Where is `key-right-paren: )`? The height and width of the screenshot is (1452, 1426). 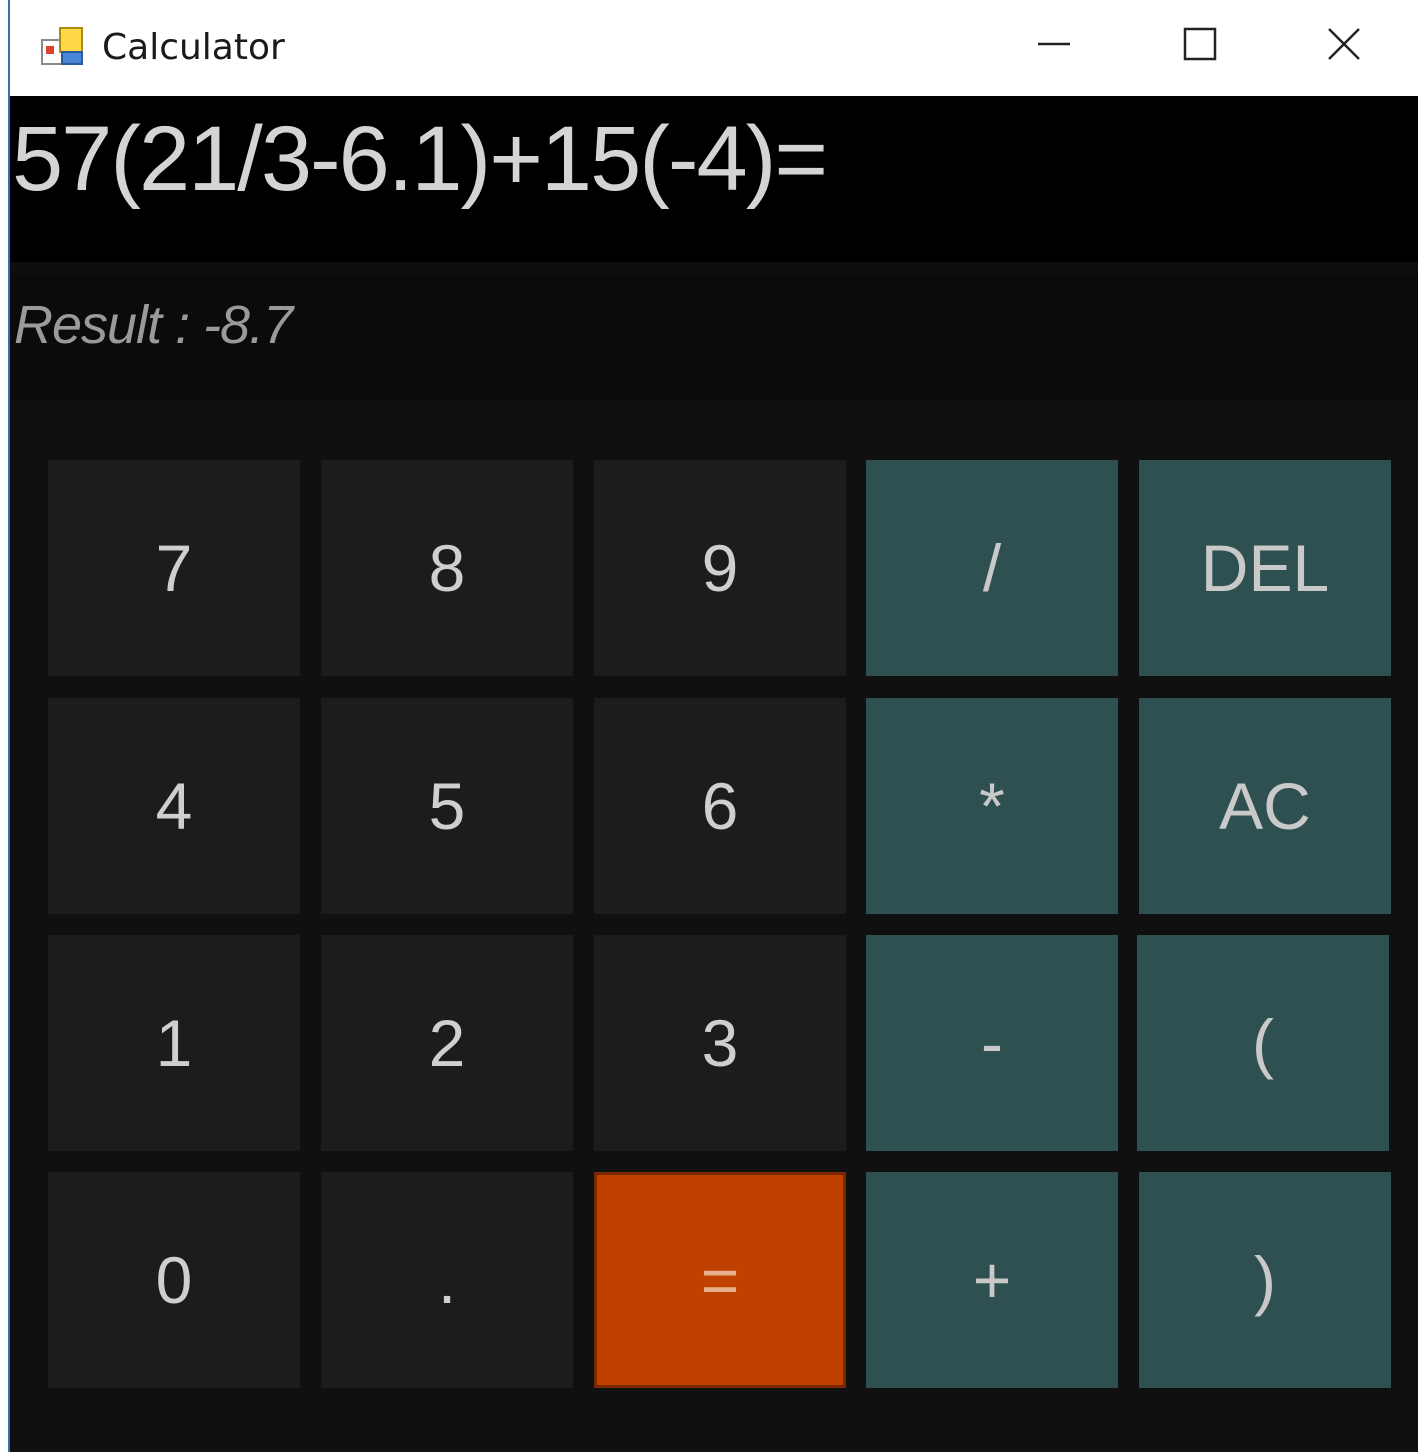 key-right-paren: ) is located at coordinates (1265, 1280).